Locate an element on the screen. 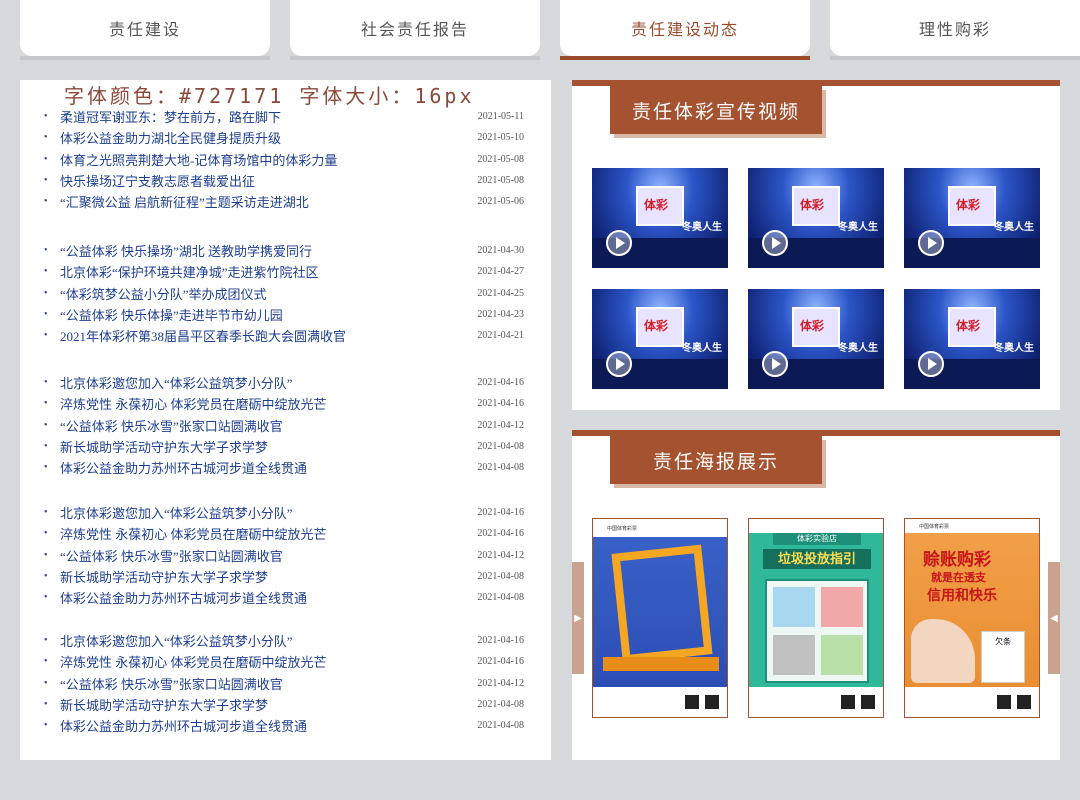 The height and width of the screenshot is (800, 1080). news-title: 快乐操场辽宁支教志愿者载爱出征 is located at coordinates (262, 180).